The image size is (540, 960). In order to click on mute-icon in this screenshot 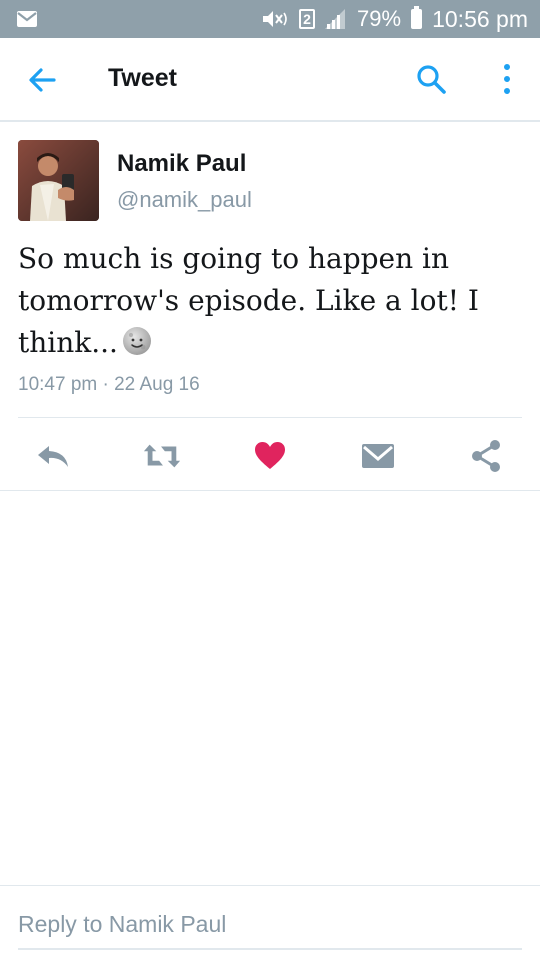, I will do `click(275, 19)`.